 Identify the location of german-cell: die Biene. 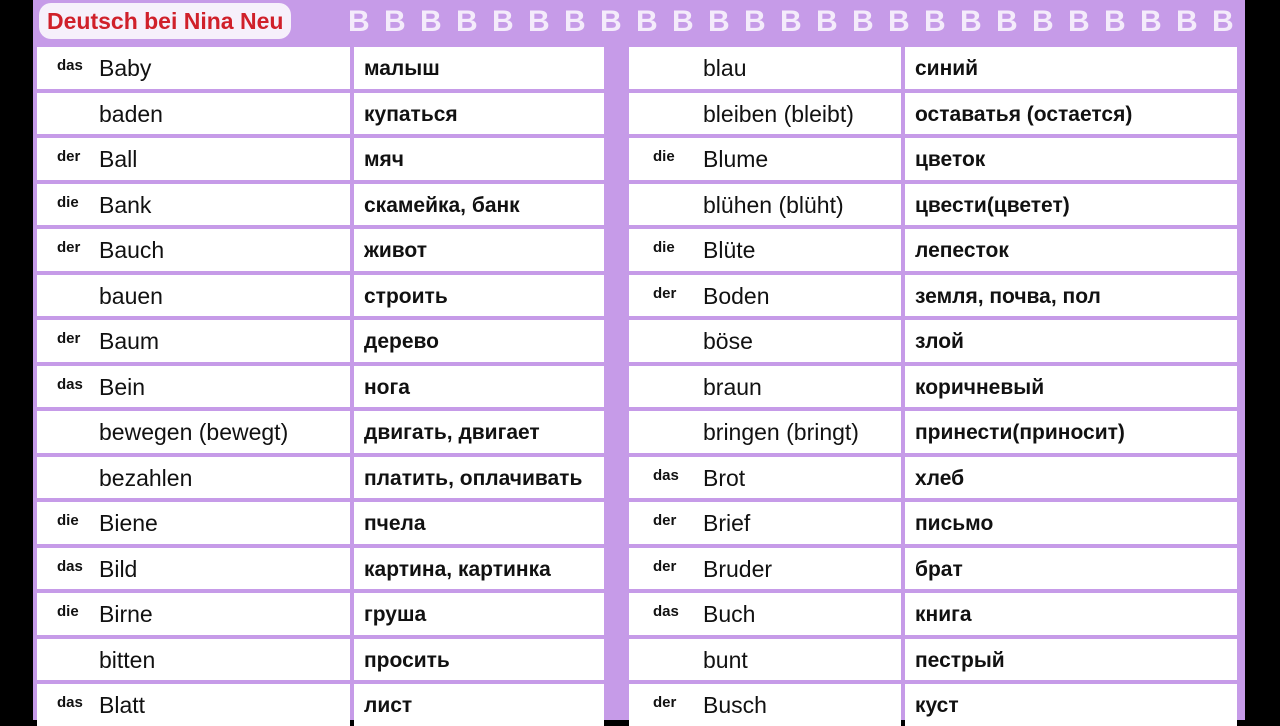
(193, 523).